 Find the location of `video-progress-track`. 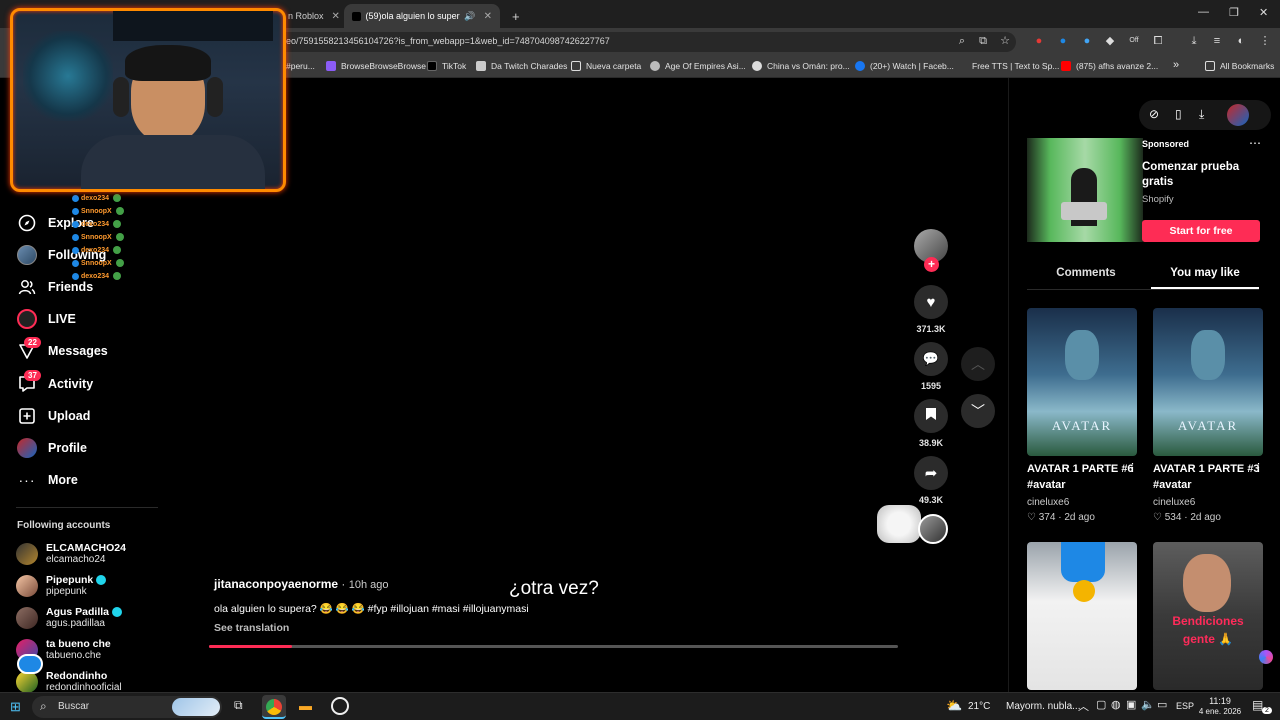

video-progress-track is located at coordinates (553, 646).